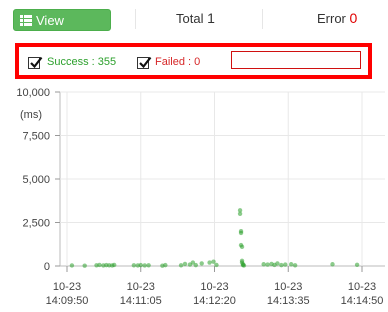  What do you see at coordinates (362, 301) in the screenshot?
I see `x-tick-time-label: 14:14:50` at bounding box center [362, 301].